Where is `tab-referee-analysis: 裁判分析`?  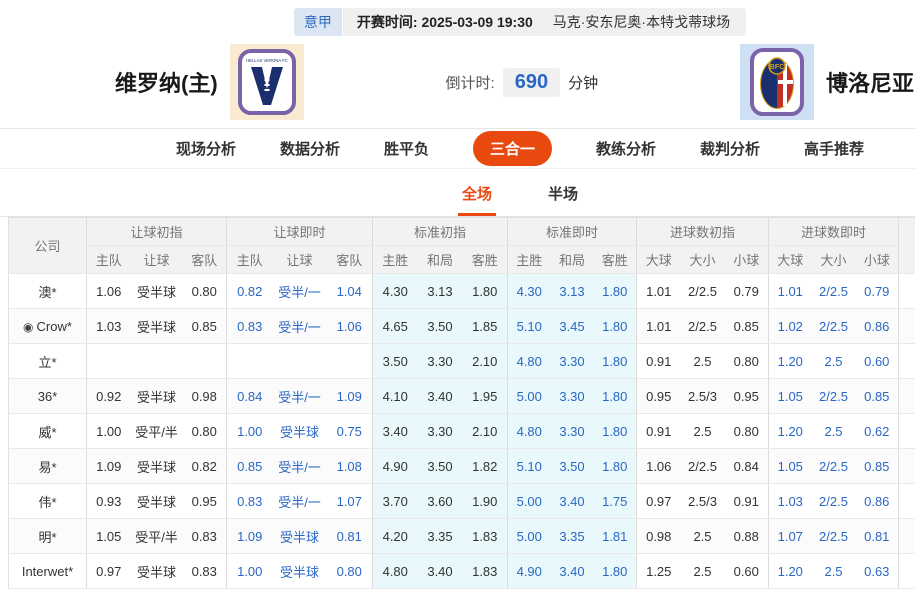
tab-referee-analysis: 裁判分析 is located at coordinates (730, 148).